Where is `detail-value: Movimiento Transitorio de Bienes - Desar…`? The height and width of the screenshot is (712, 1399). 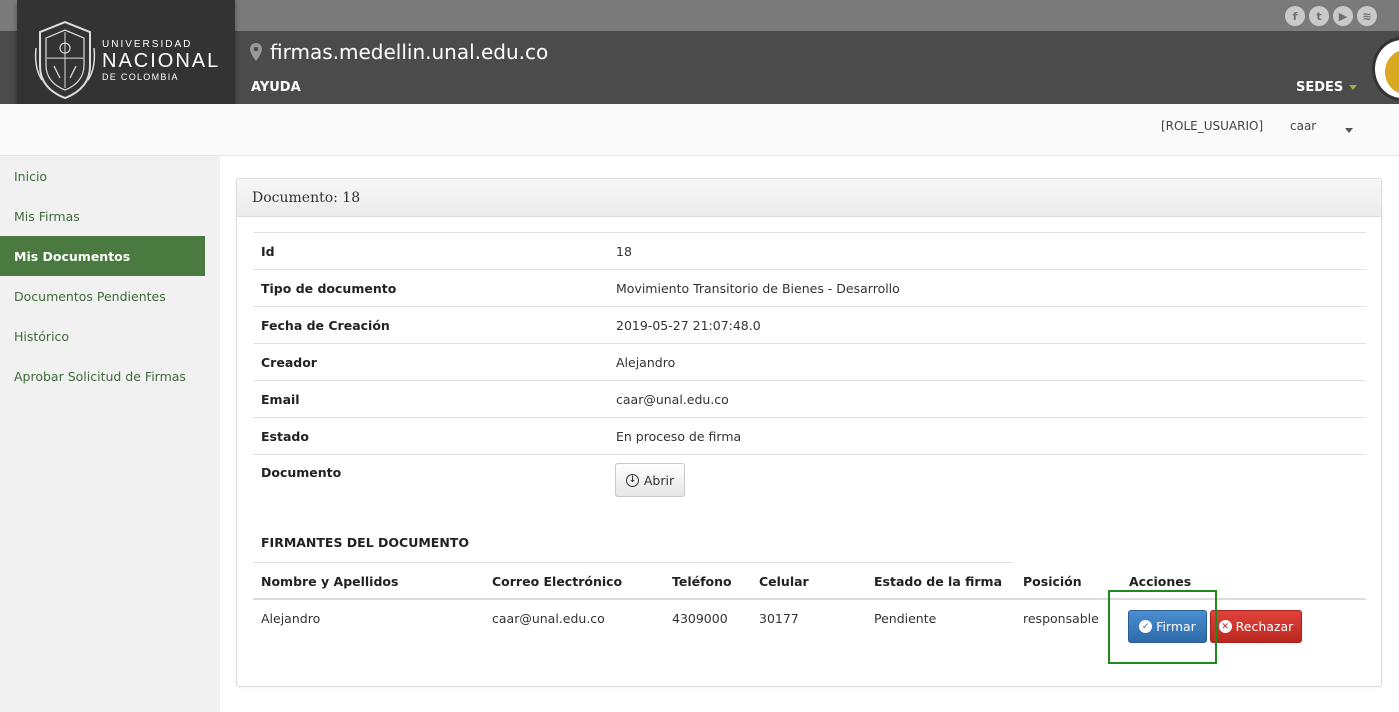 detail-value: Movimiento Transitorio de Bienes - Desar… is located at coordinates (758, 288).